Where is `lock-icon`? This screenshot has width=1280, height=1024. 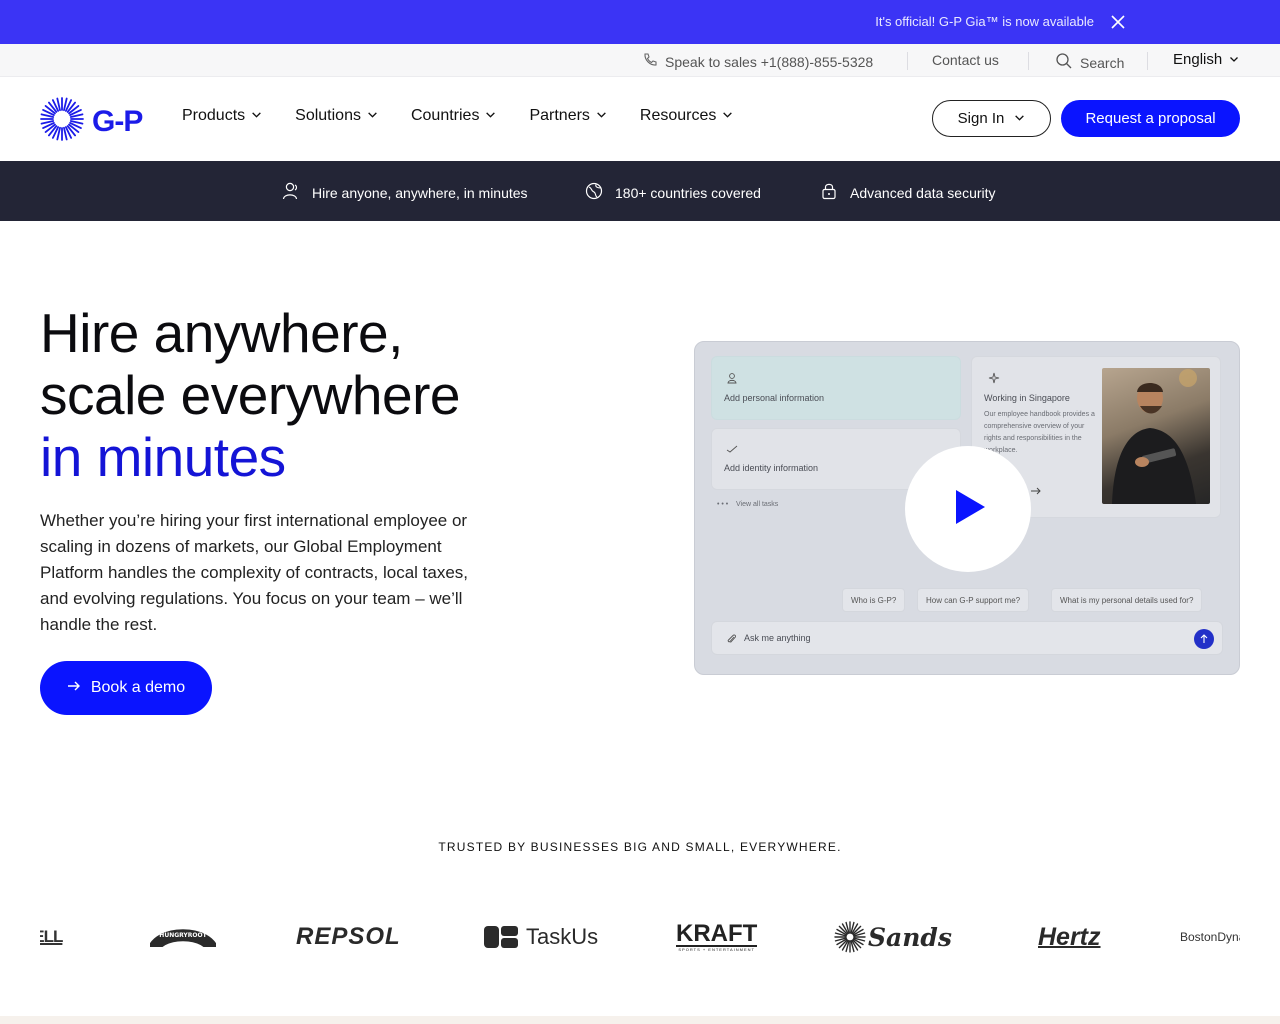 lock-icon is located at coordinates (829, 192).